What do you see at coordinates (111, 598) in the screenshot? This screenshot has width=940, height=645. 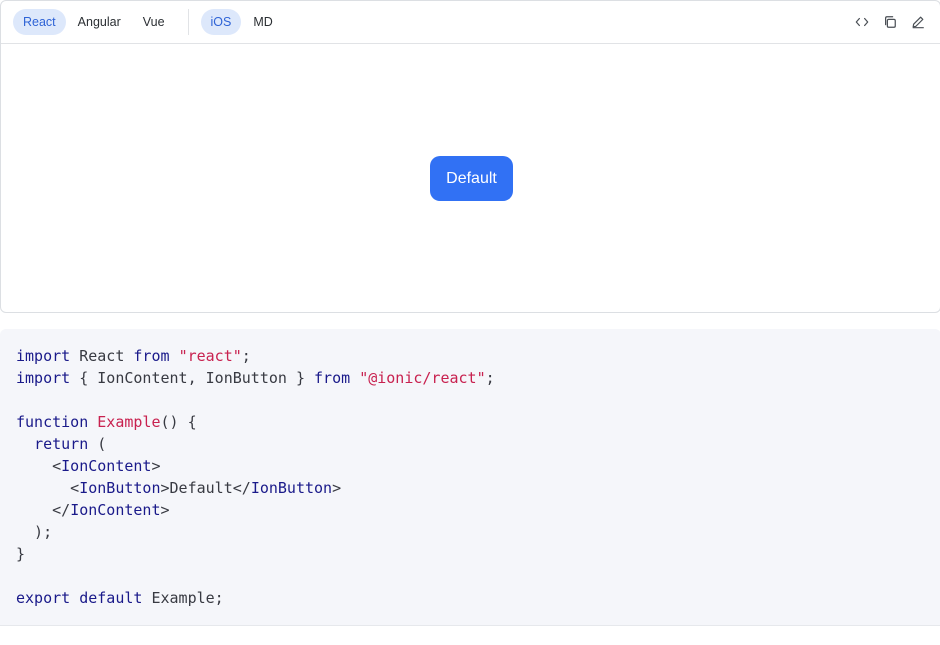 I see `code-token: default` at bounding box center [111, 598].